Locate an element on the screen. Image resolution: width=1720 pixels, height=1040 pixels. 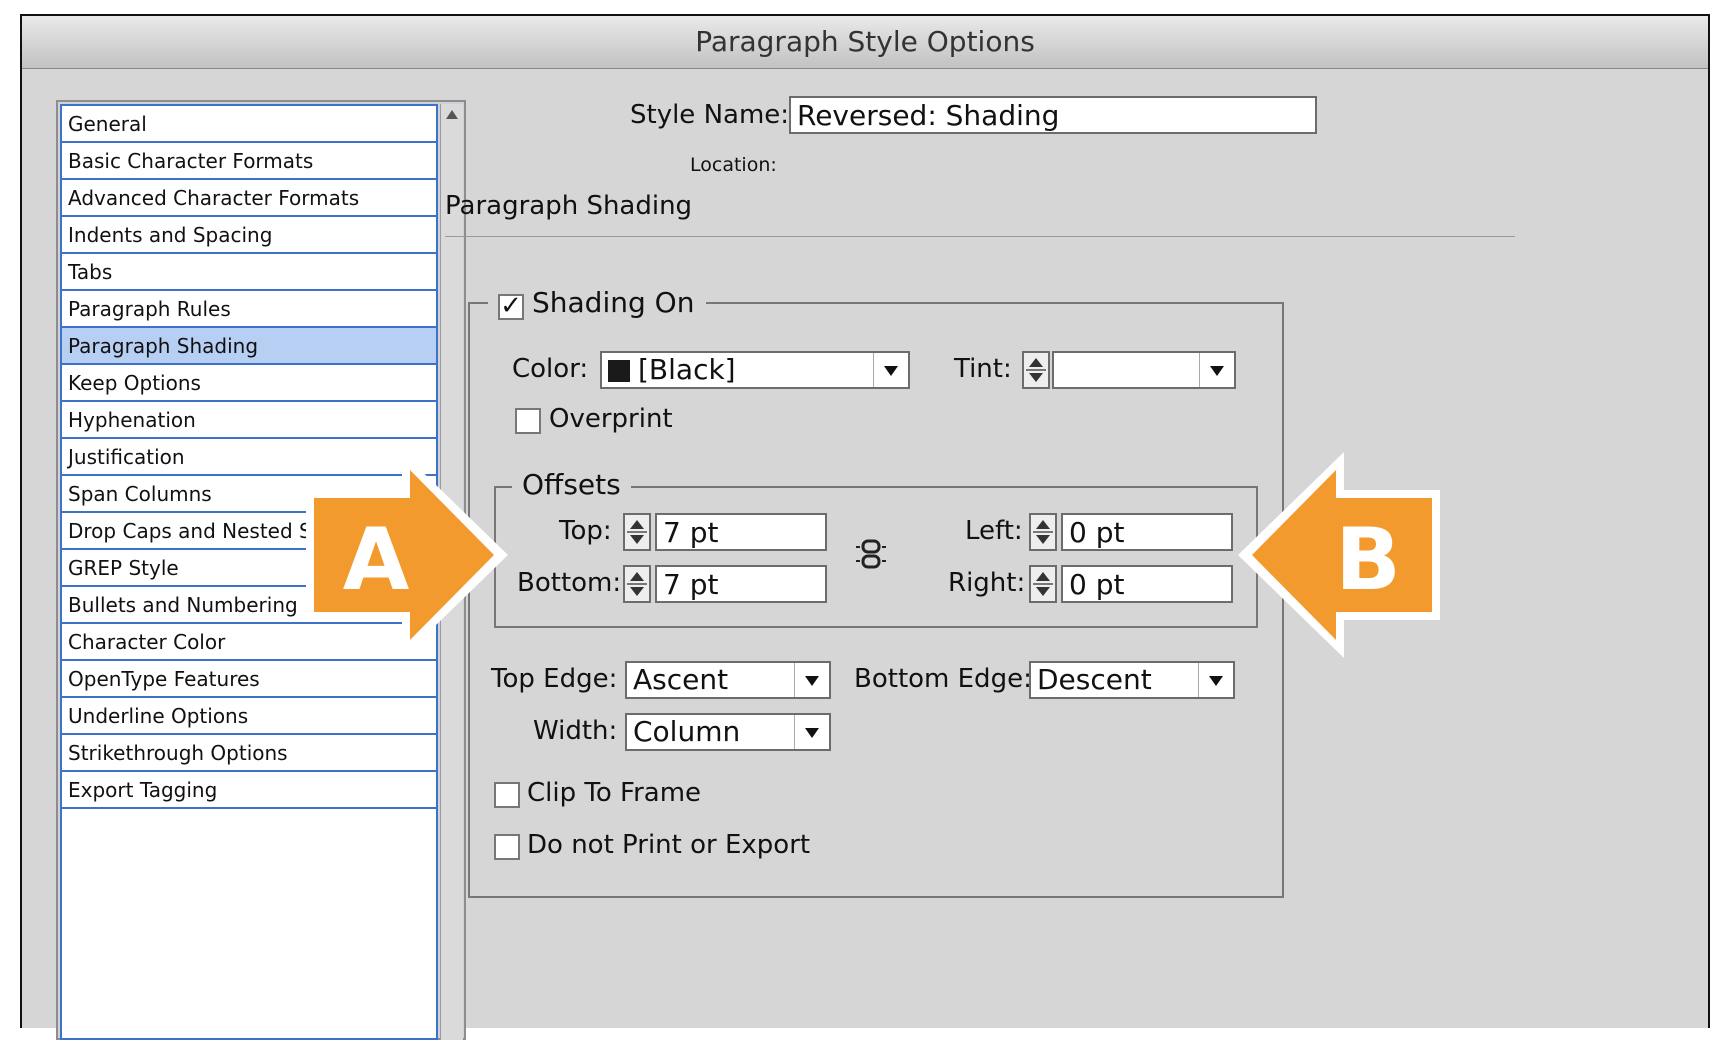
sidebar-item-general: General is located at coordinates (249, 124).